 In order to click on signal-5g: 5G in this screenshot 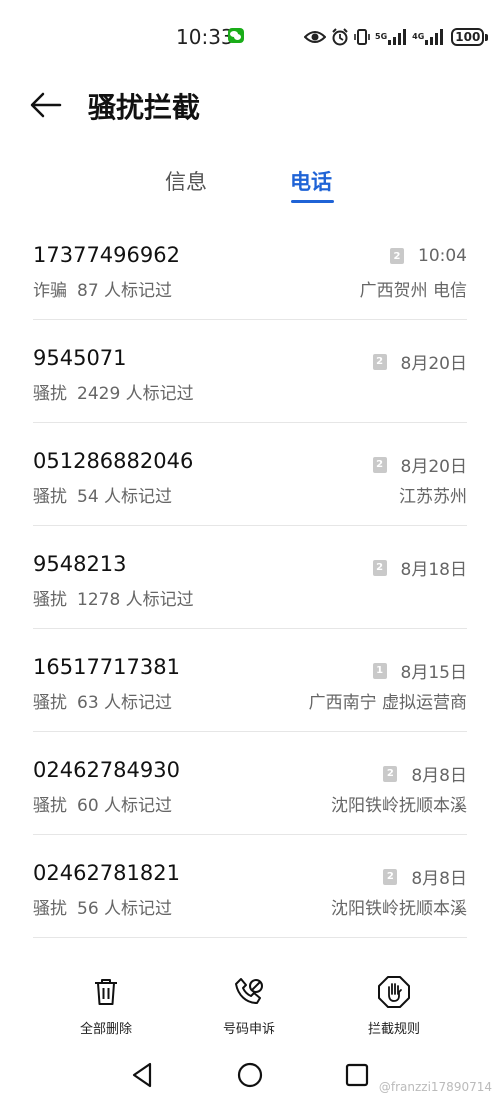, I will do `click(391, 37)`.